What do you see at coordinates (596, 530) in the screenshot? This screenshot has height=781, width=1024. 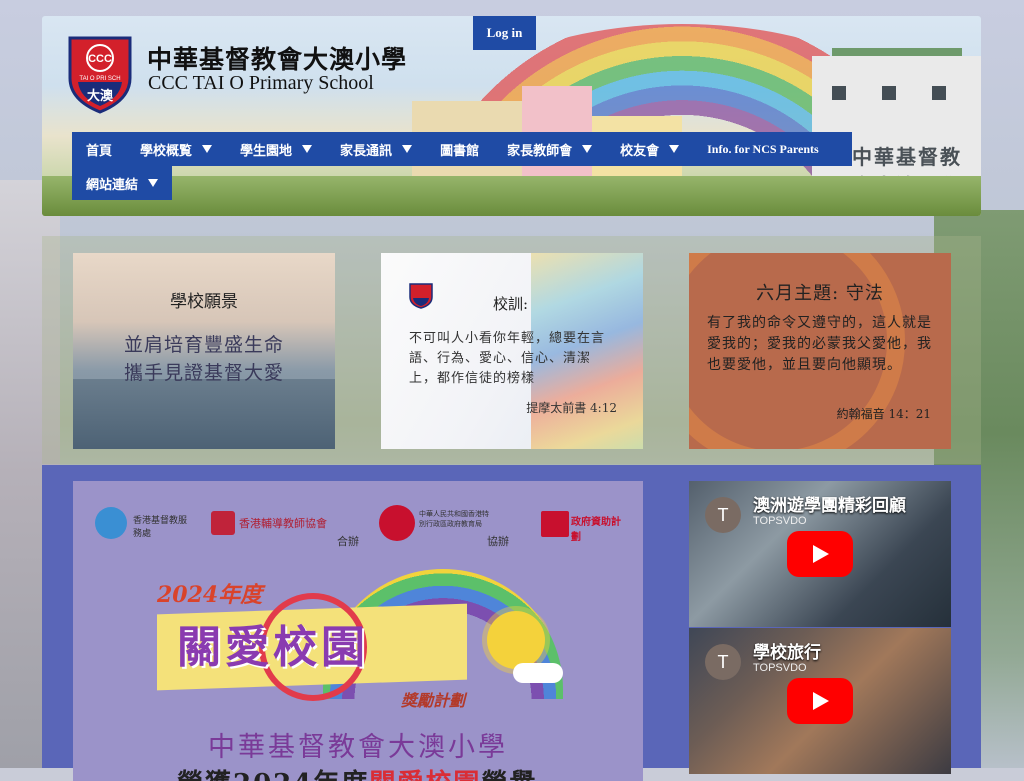 I see `organizer-4: 政府資助計劃` at bounding box center [596, 530].